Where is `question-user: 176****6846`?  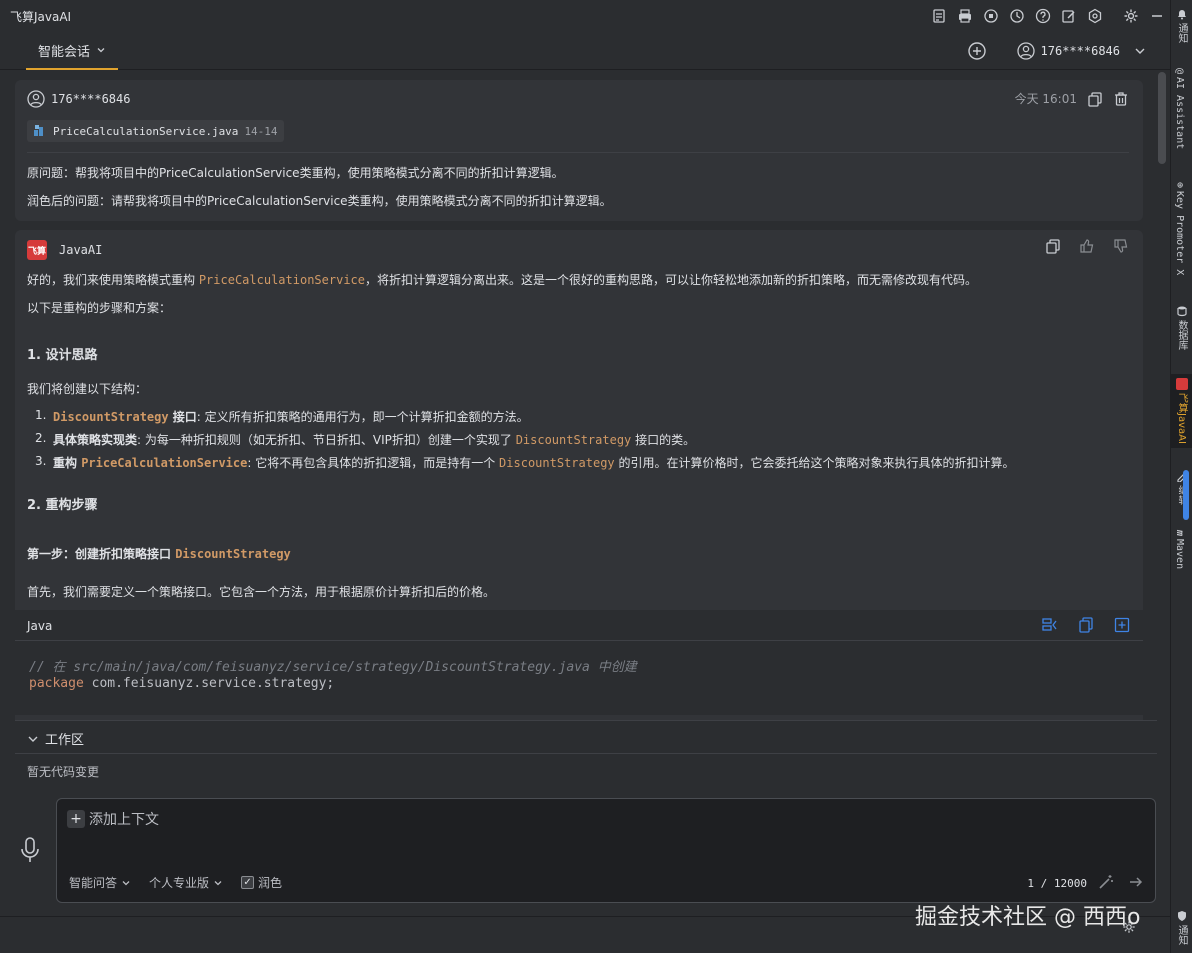
question-user: 176****6846 is located at coordinates (91, 99).